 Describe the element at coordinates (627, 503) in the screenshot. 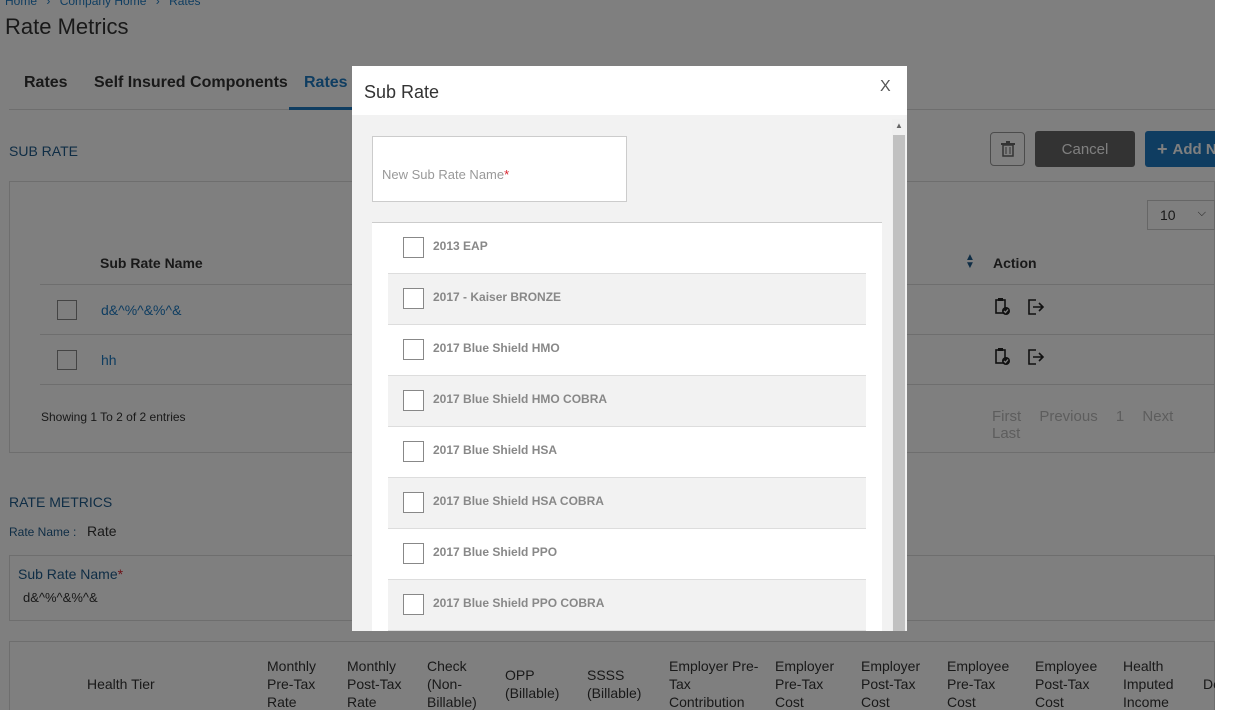

I see `list-item: 2017 Blue Shield HSA COBRA` at that location.